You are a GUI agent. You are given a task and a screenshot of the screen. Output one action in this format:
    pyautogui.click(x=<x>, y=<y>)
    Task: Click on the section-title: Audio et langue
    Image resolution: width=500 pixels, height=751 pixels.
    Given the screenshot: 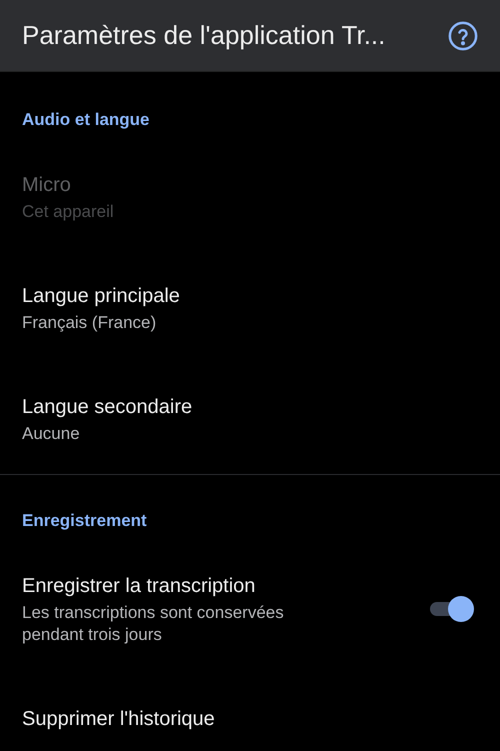 What is the action you would take?
    pyautogui.click(x=85, y=120)
    